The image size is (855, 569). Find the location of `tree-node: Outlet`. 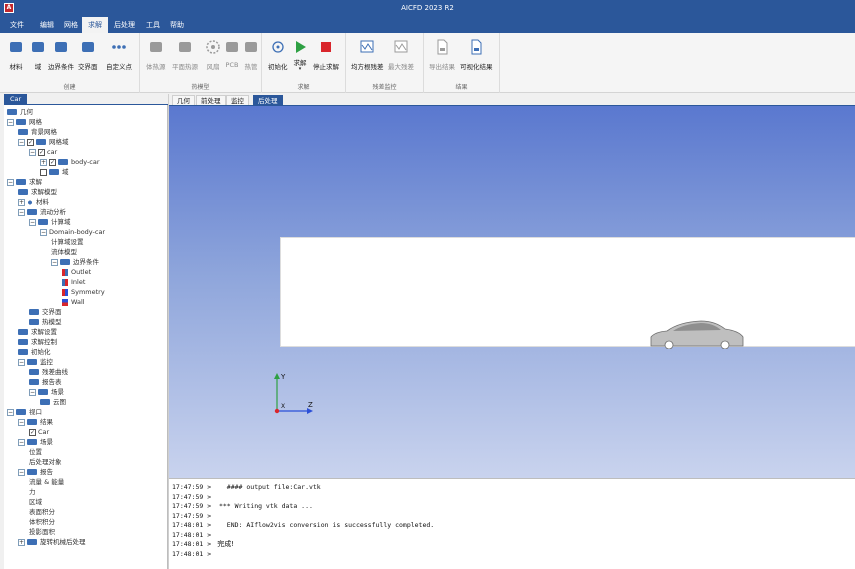

tree-node: Outlet is located at coordinates (76, 272).